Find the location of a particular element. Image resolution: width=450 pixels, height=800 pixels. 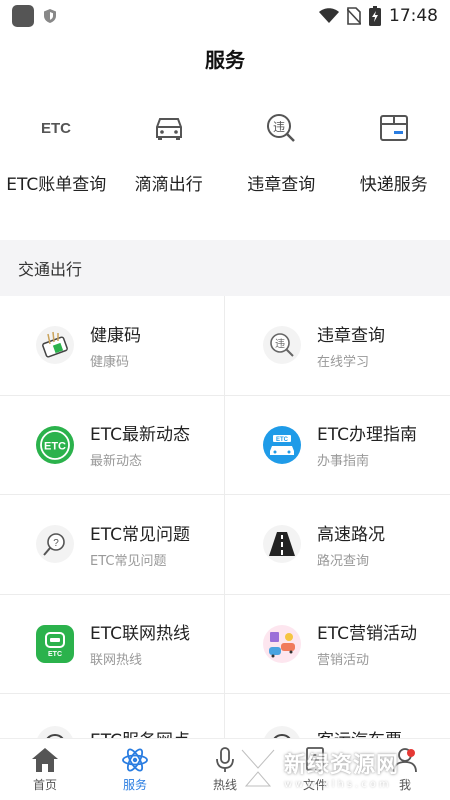

service-item-etc-guide: ETC ETC办理指南 办事指南 is located at coordinates (337, 445).